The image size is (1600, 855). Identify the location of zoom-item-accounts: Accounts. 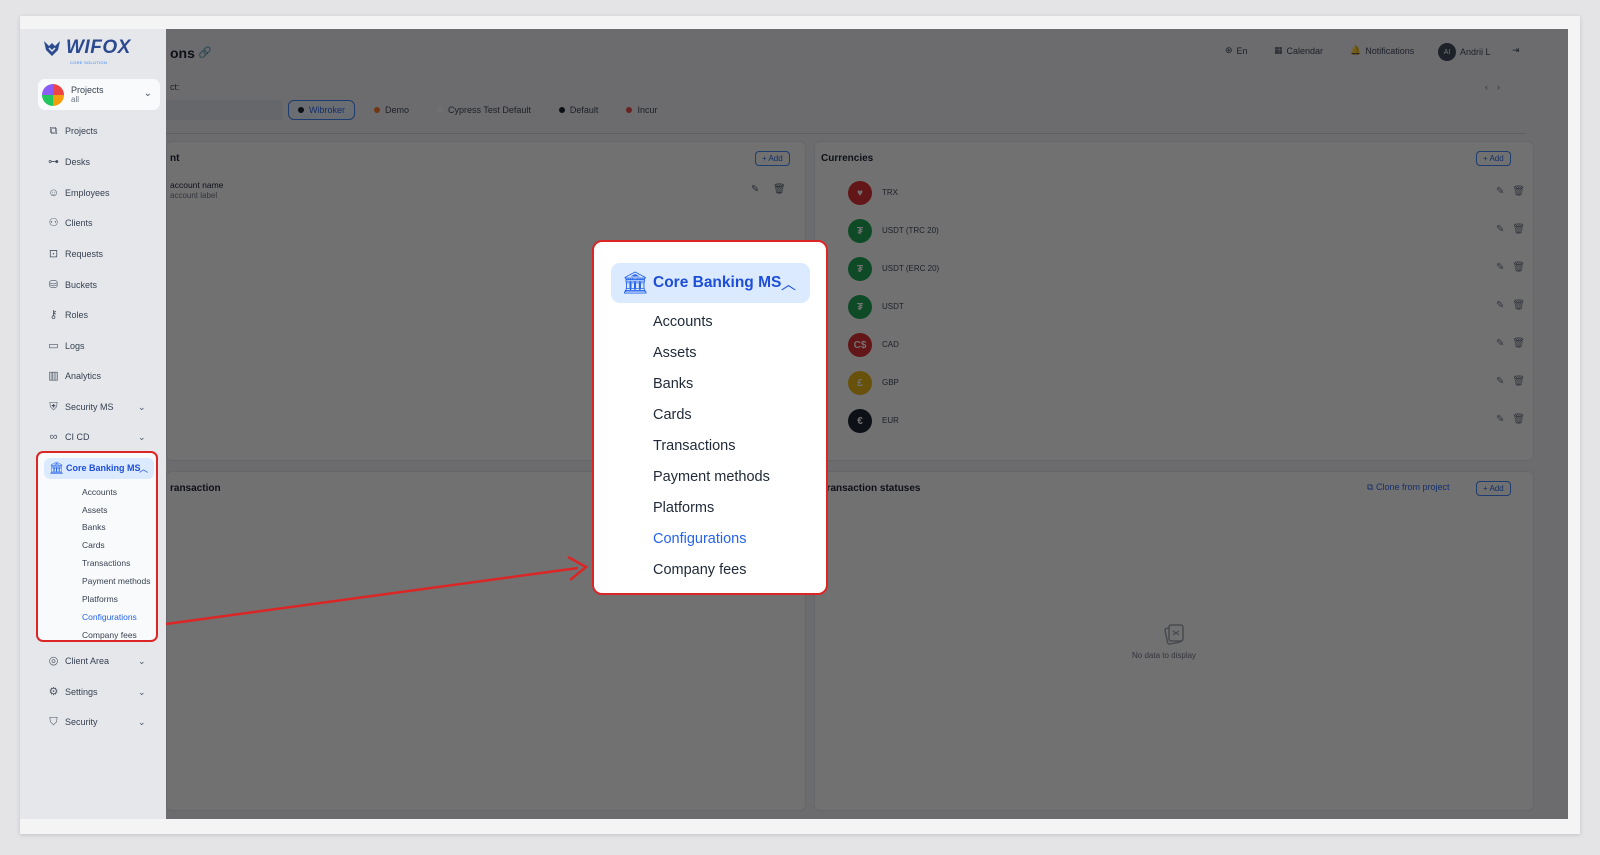
(683, 322).